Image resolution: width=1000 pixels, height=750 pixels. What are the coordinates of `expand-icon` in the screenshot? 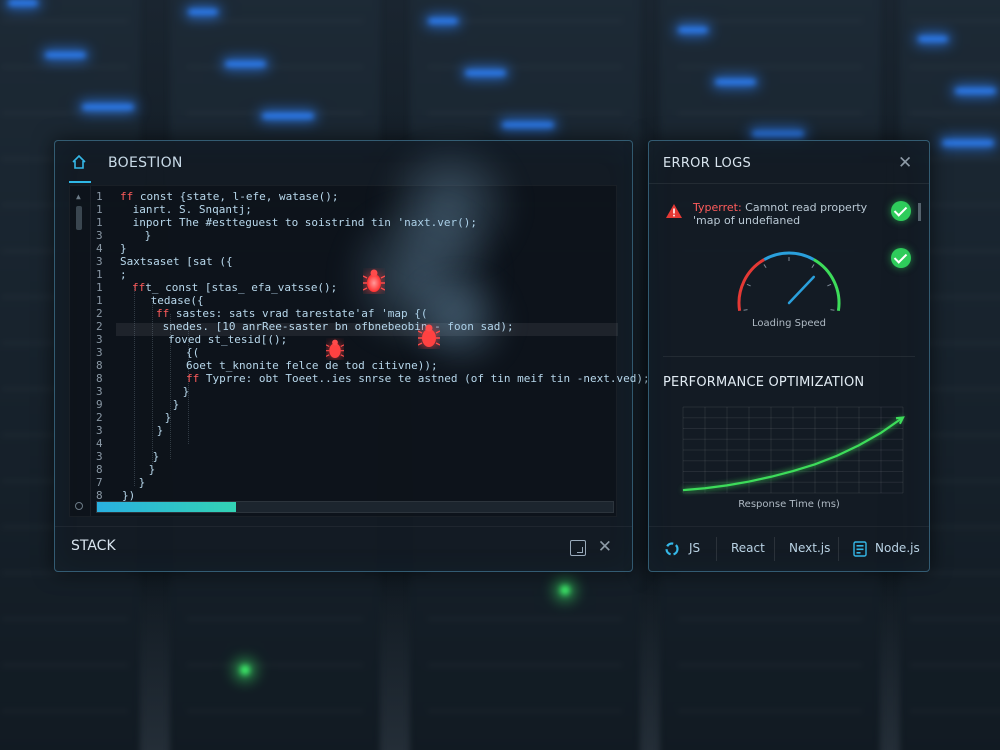 It's located at (578, 548).